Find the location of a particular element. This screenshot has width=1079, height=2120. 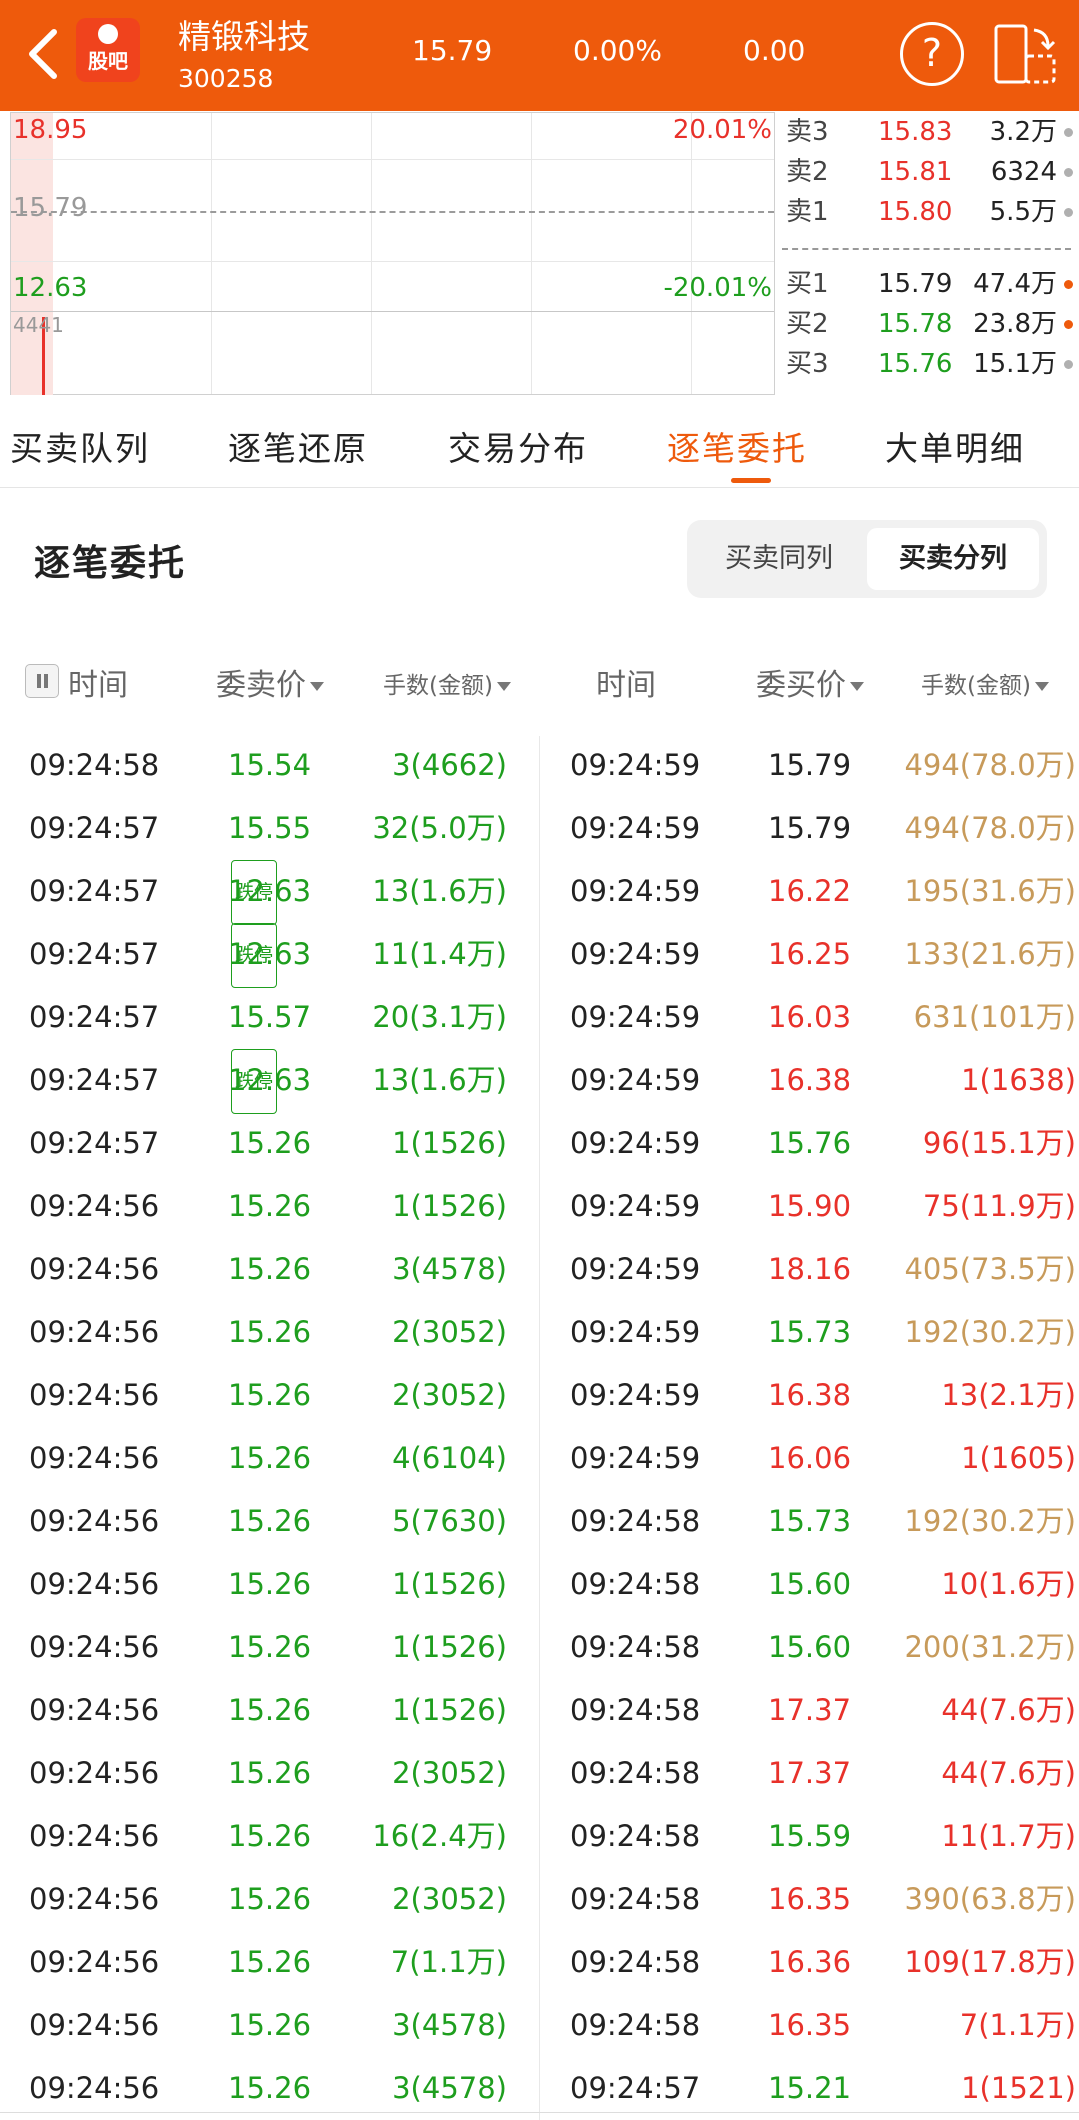

help-icon: ? is located at coordinates (932, 54).